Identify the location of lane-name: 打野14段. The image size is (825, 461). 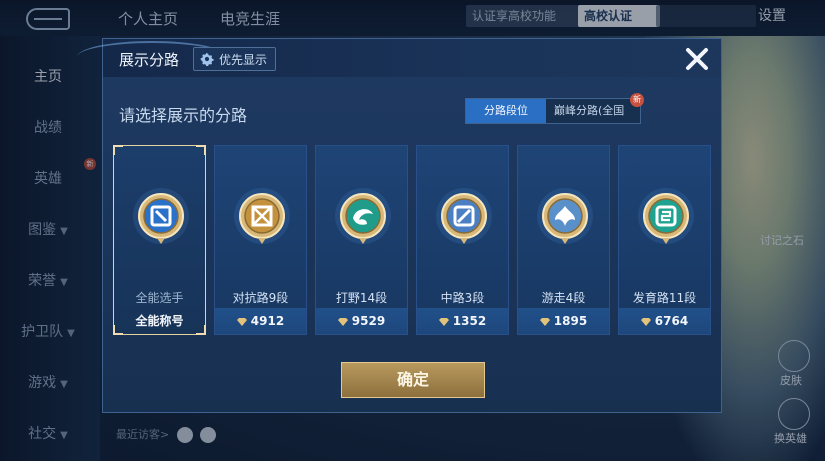
(361, 298).